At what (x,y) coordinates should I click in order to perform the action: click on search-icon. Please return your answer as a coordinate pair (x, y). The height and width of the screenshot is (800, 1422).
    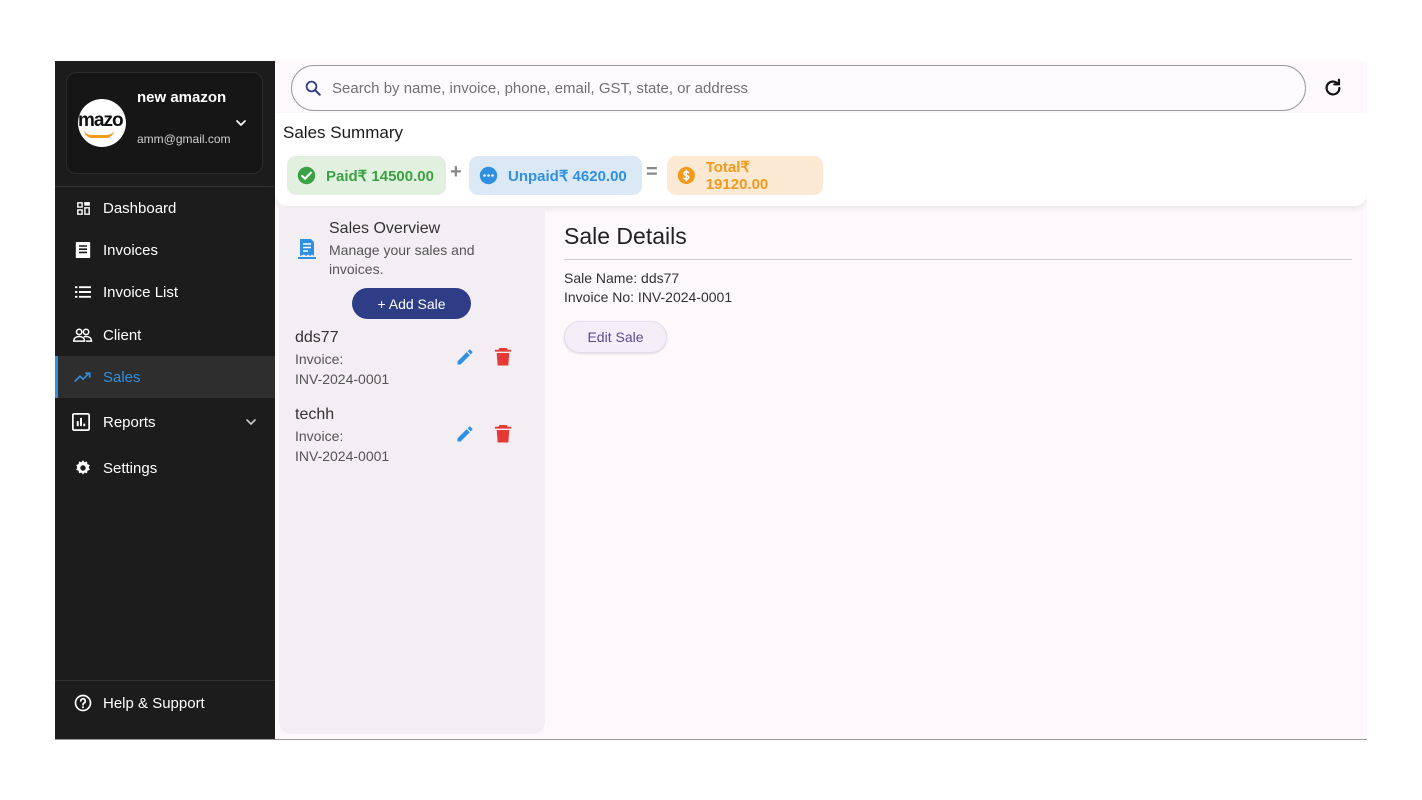
    Looking at the image, I should click on (313, 88).